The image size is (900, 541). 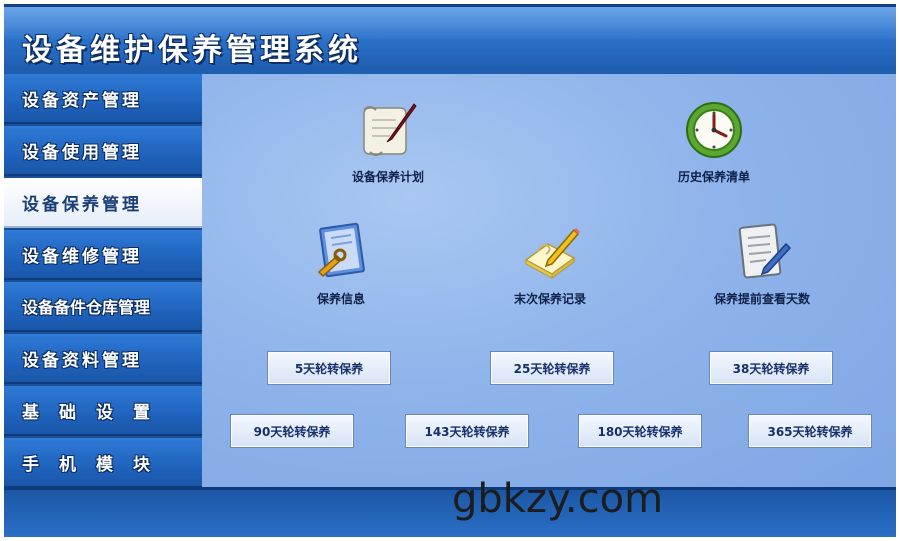 I want to click on rotation-25-days-button: 25天轮转保养, so click(x=552, y=368).